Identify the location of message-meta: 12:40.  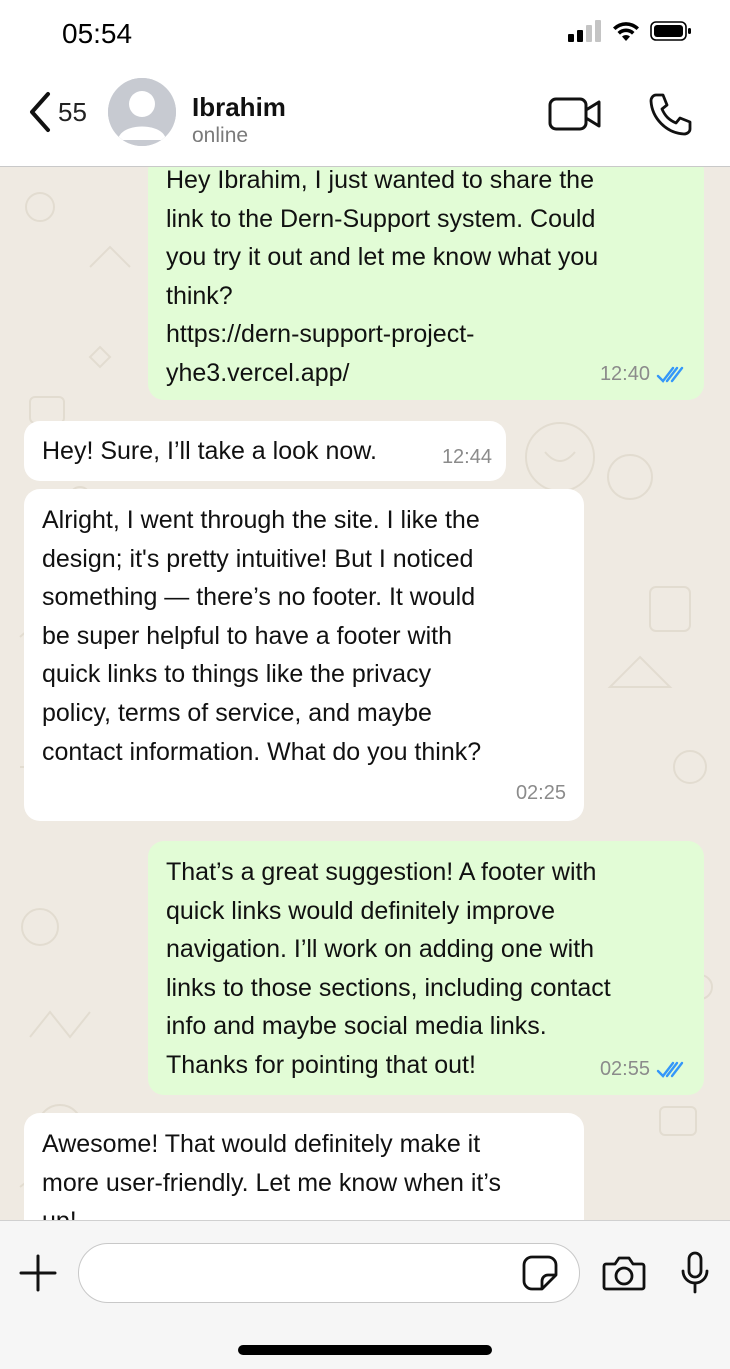
(643, 374).